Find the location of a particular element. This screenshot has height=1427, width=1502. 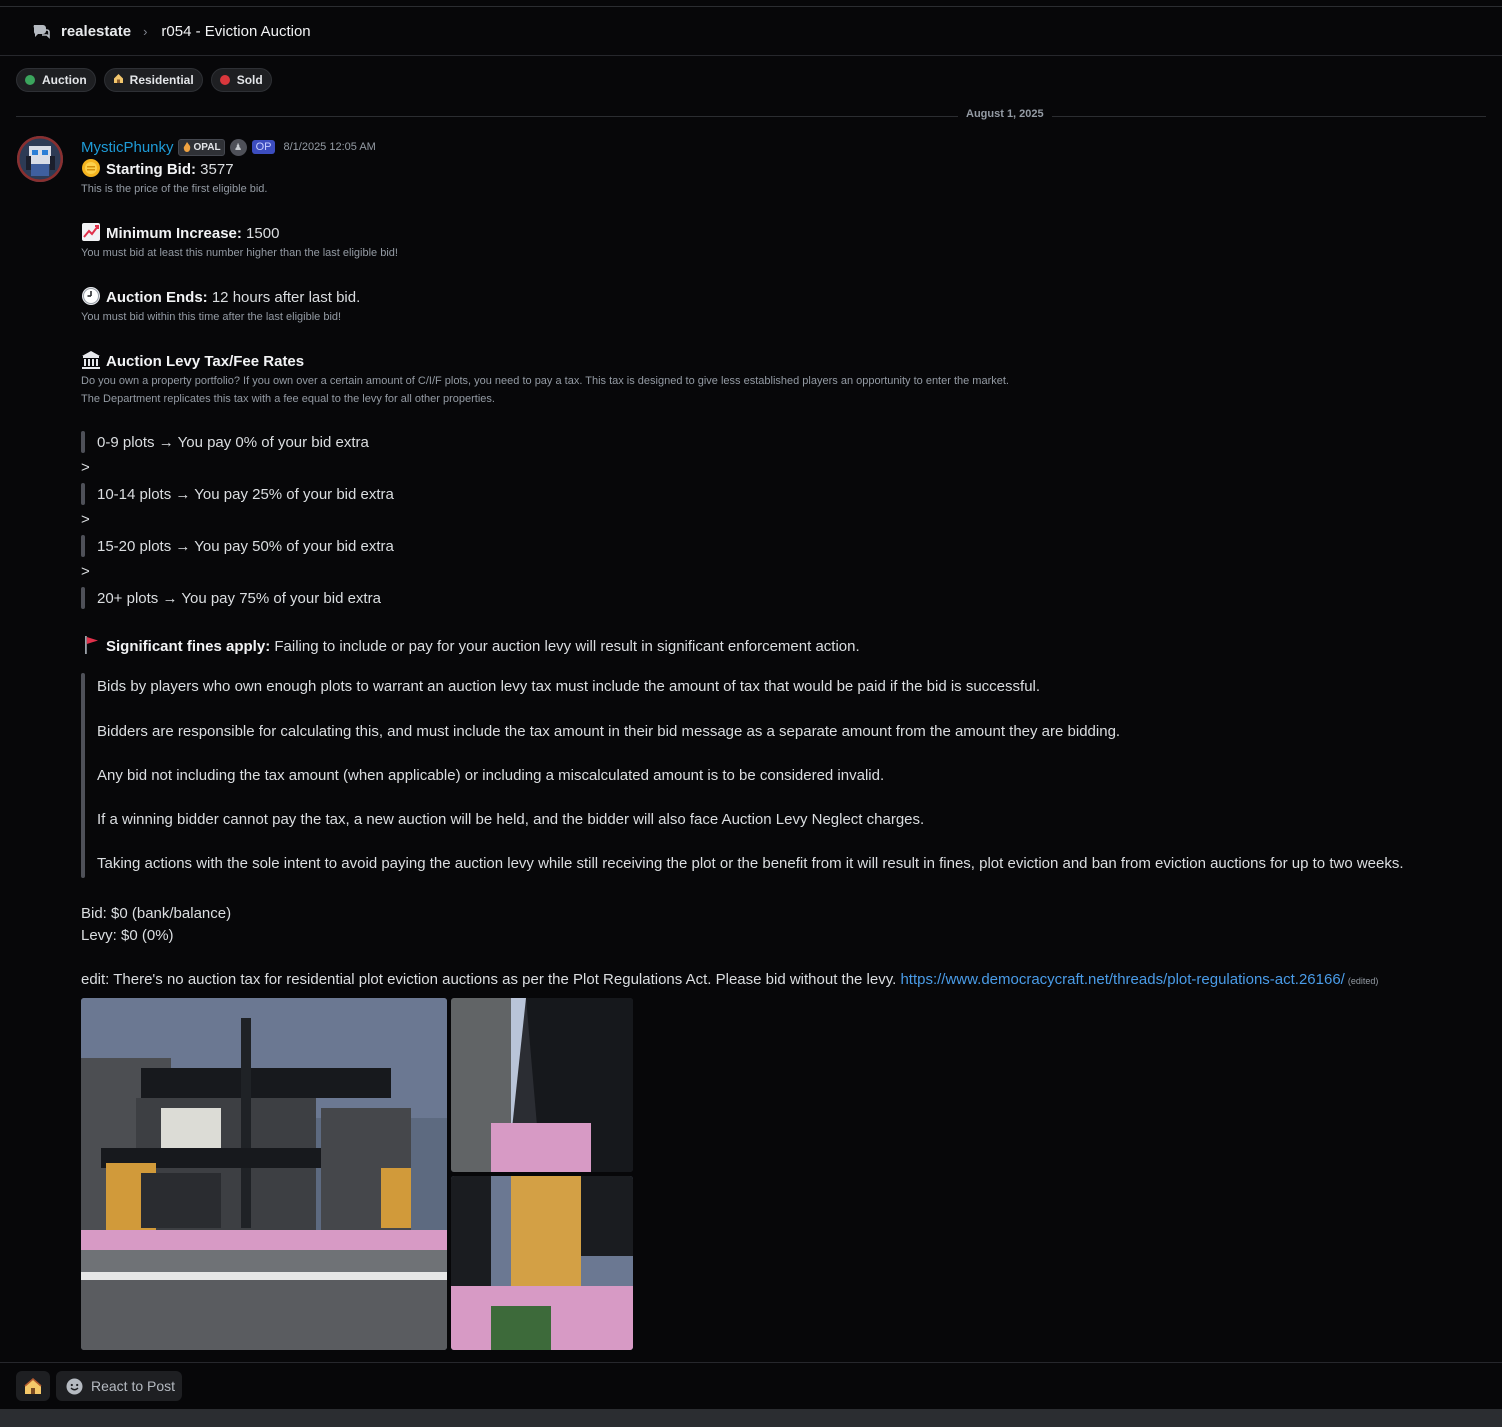

page-title: r054 - Eviction Auction is located at coordinates (236, 31).